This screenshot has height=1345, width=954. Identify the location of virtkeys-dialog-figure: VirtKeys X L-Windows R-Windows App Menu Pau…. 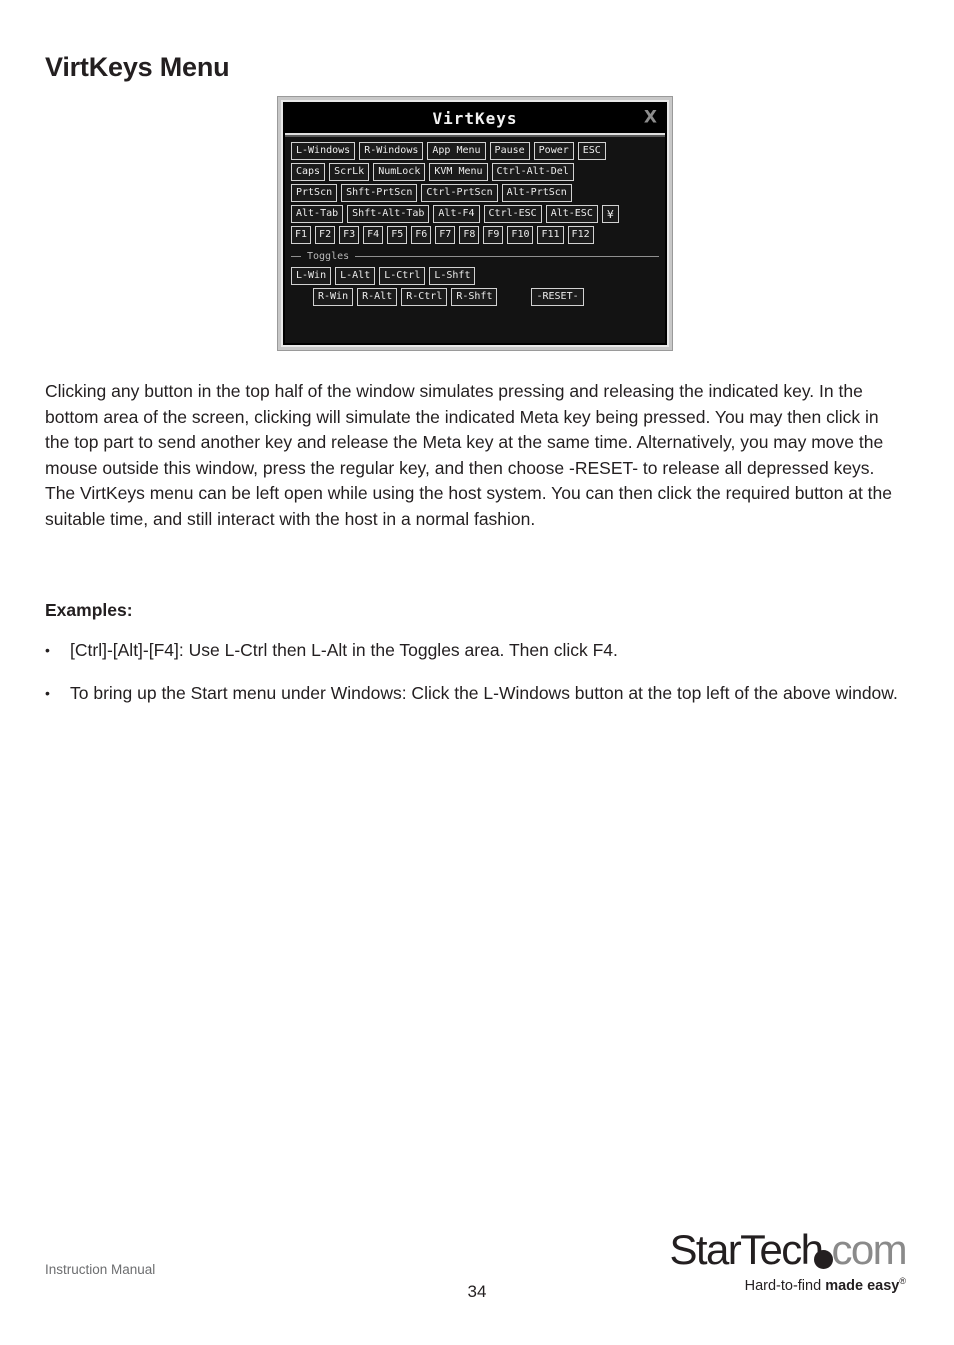
(475, 223).